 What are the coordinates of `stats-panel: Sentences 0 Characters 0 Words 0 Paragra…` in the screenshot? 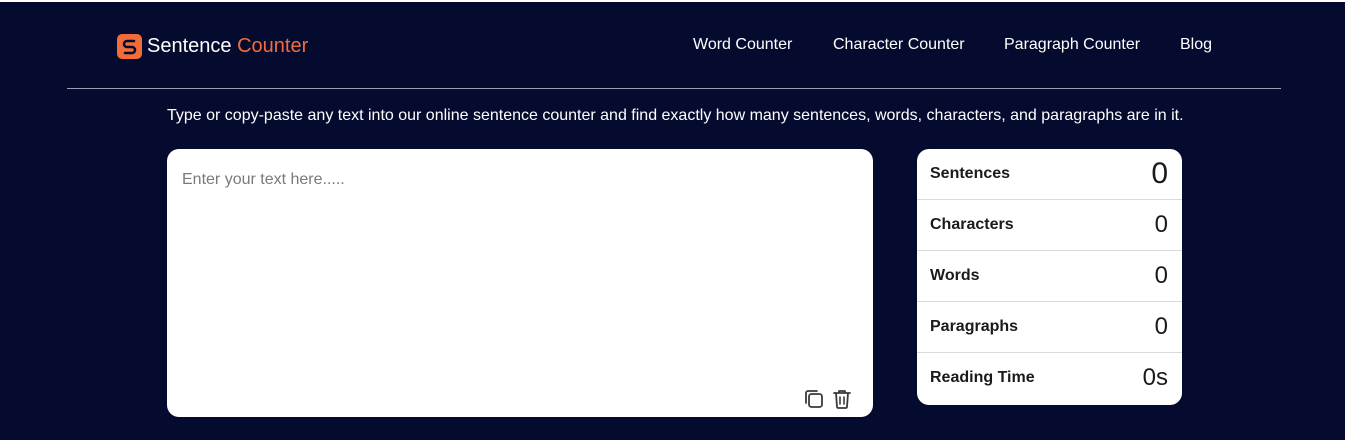 It's located at (1049, 277).